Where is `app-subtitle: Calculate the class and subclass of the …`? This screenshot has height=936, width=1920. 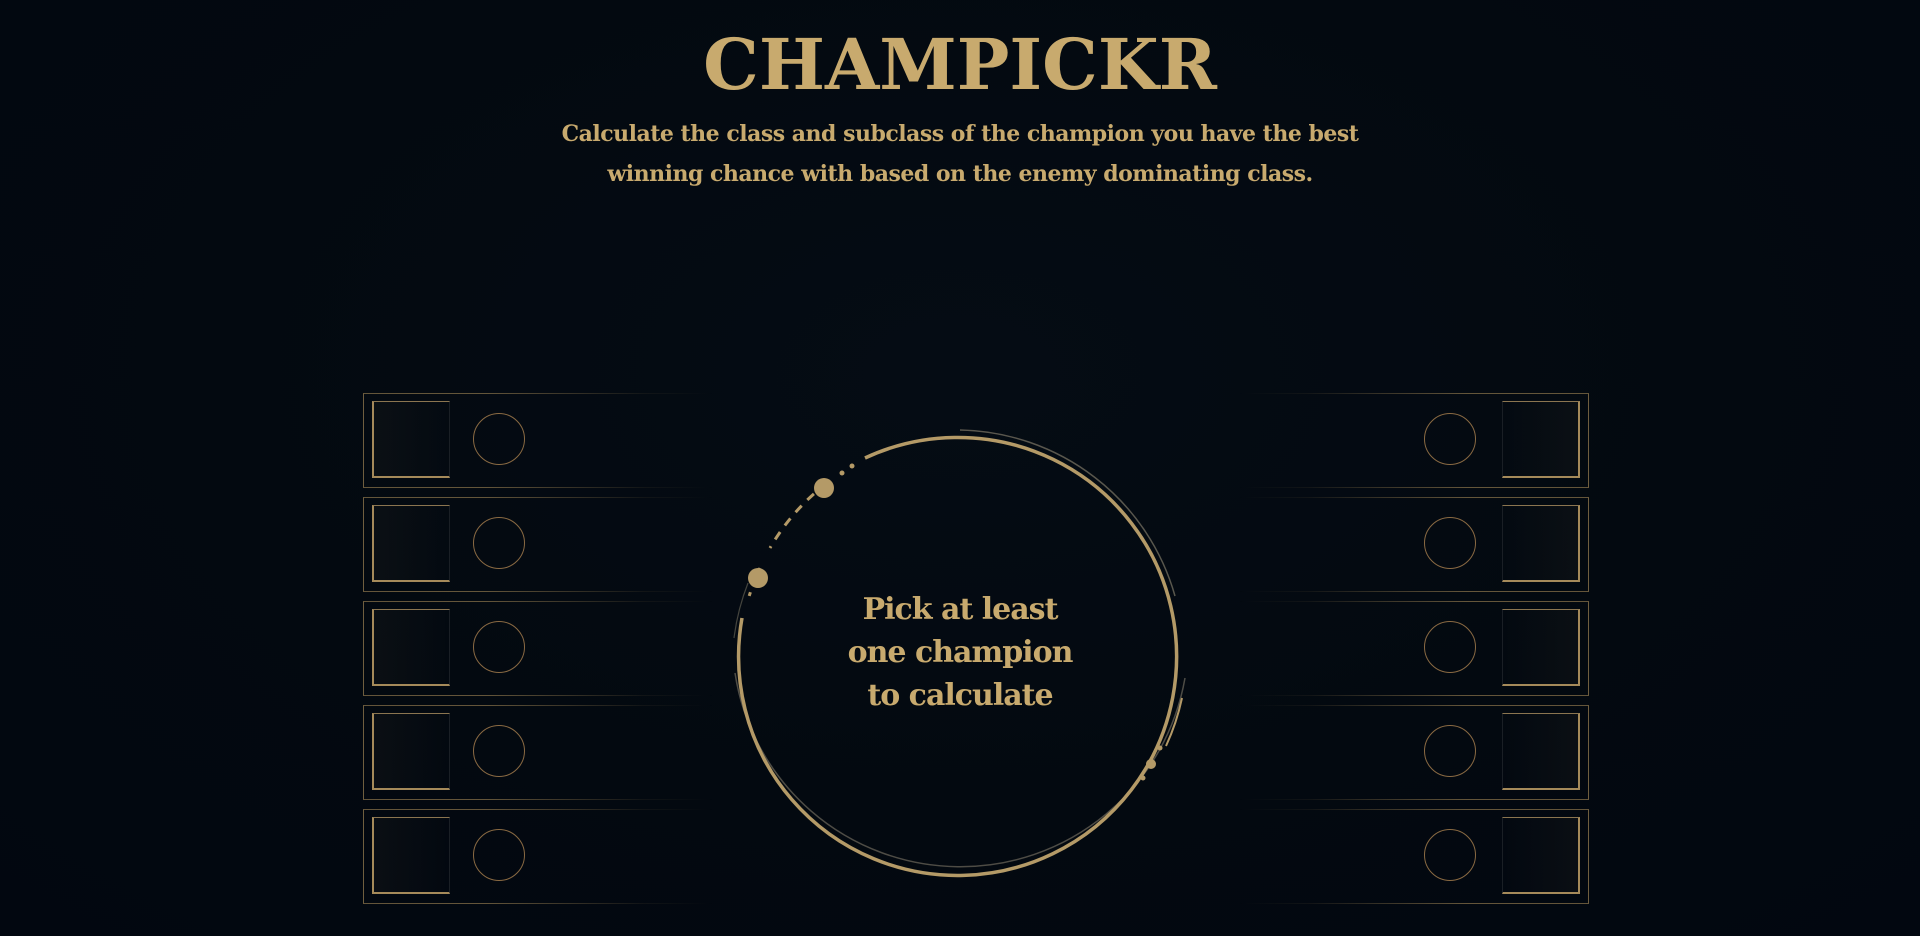
app-subtitle: Calculate the class and subclass of the … is located at coordinates (960, 154).